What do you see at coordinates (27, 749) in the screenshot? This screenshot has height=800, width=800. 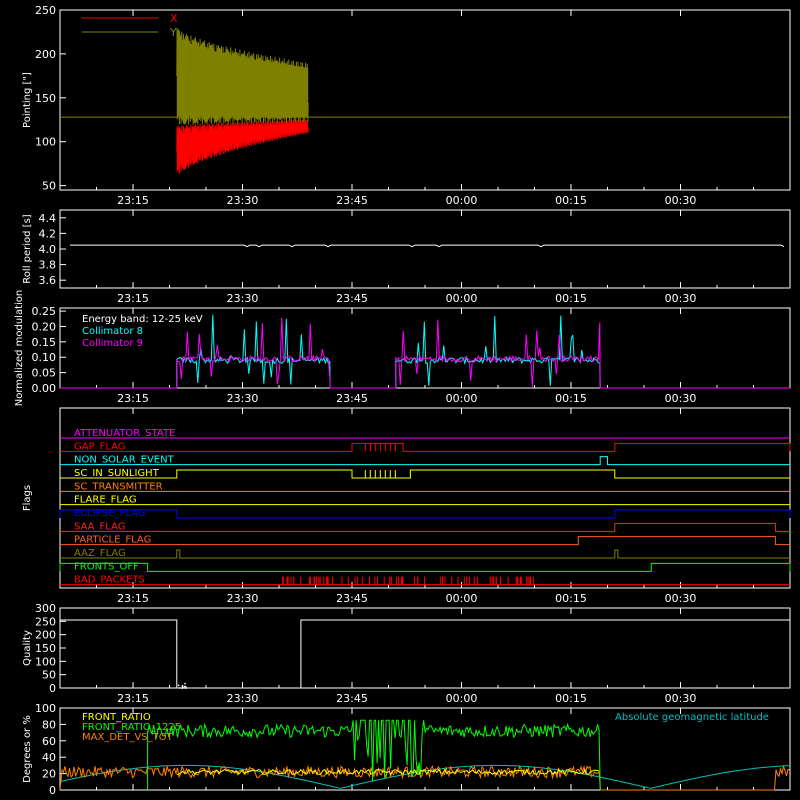 I see `y-axis-label: Degrees or %` at bounding box center [27, 749].